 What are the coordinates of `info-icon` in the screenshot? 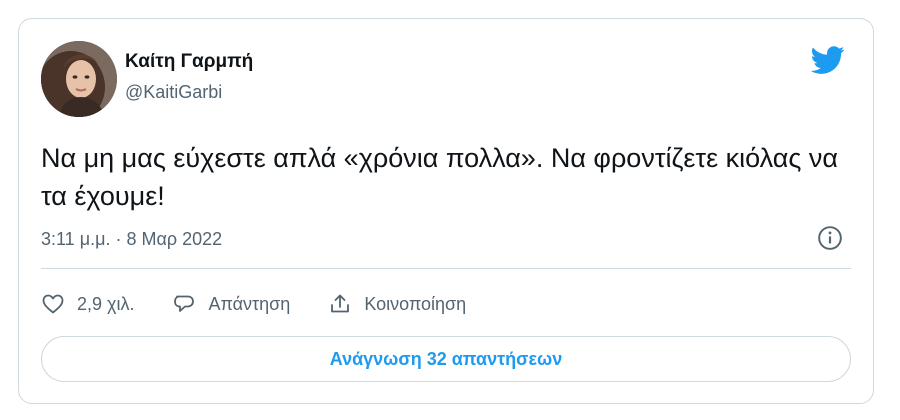 It's located at (830, 238).